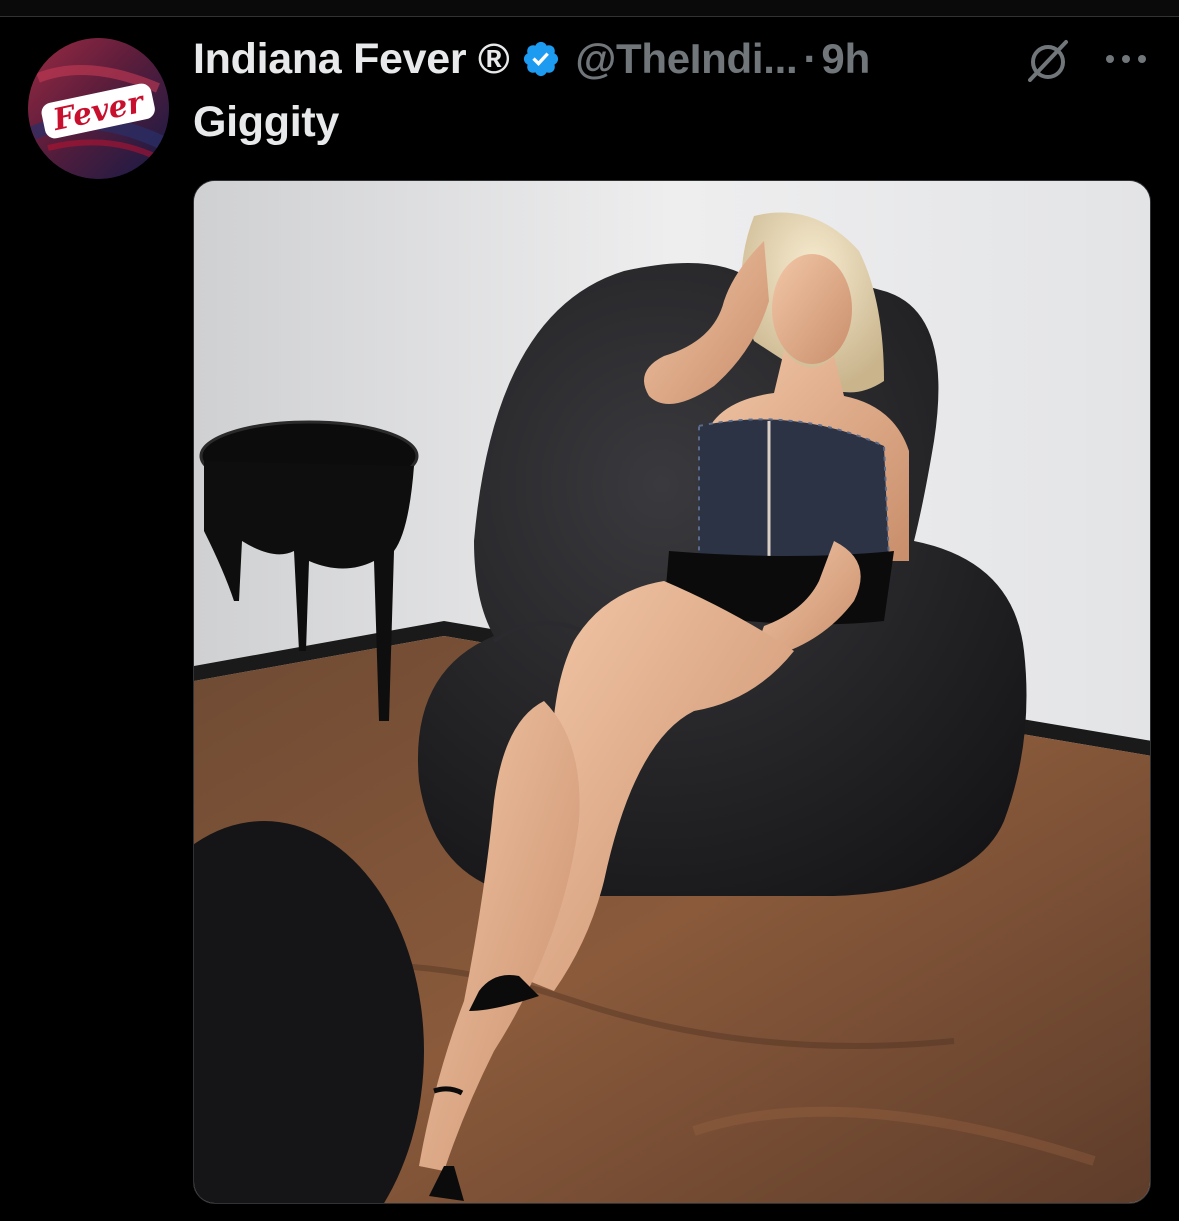 The width and height of the screenshot is (1179, 1221). I want to click on timestamp: 9h, so click(845, 59).